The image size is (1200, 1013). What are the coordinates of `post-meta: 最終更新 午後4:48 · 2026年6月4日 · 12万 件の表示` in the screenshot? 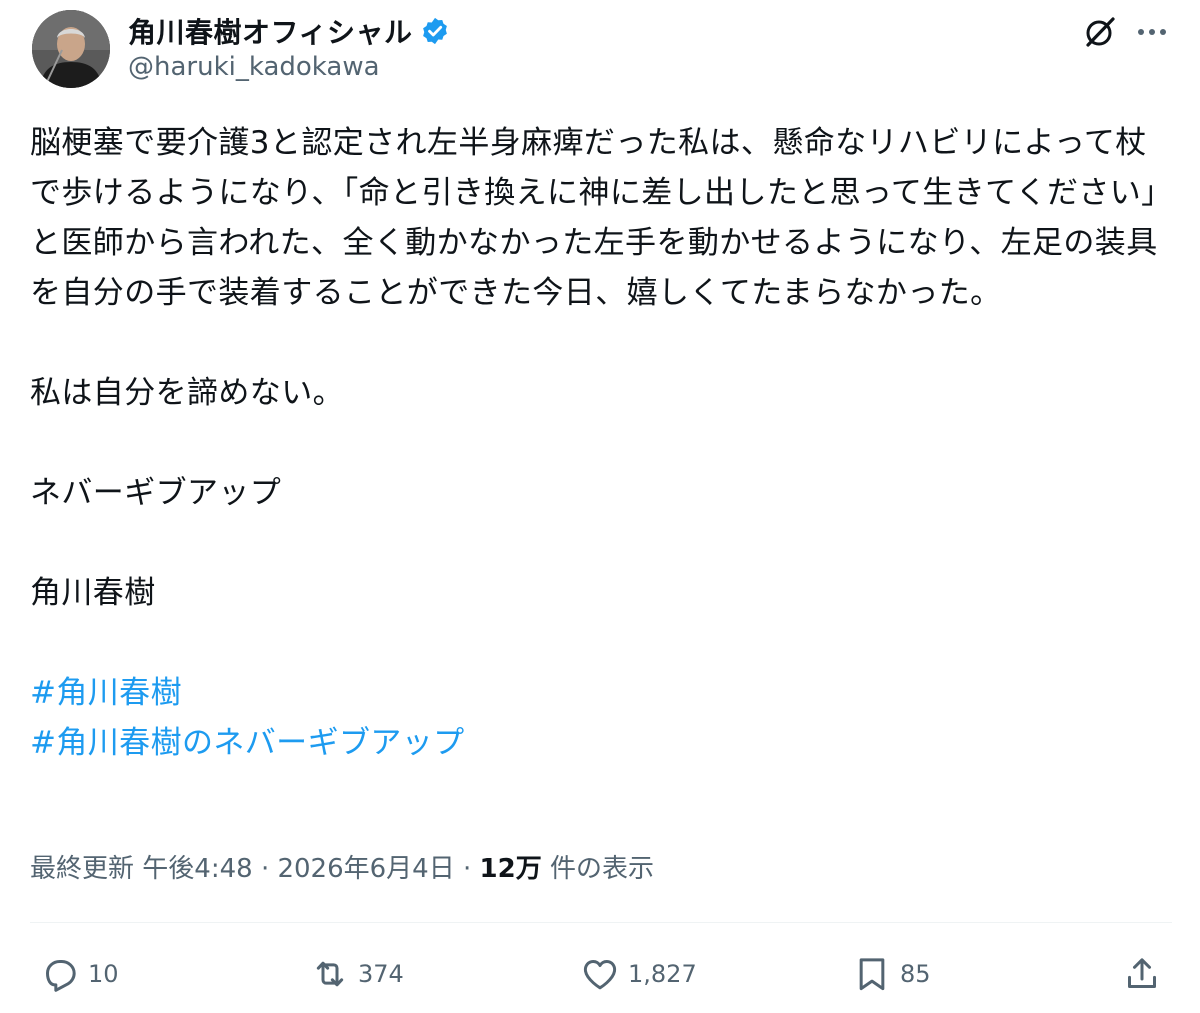 It's located at (342, 866).